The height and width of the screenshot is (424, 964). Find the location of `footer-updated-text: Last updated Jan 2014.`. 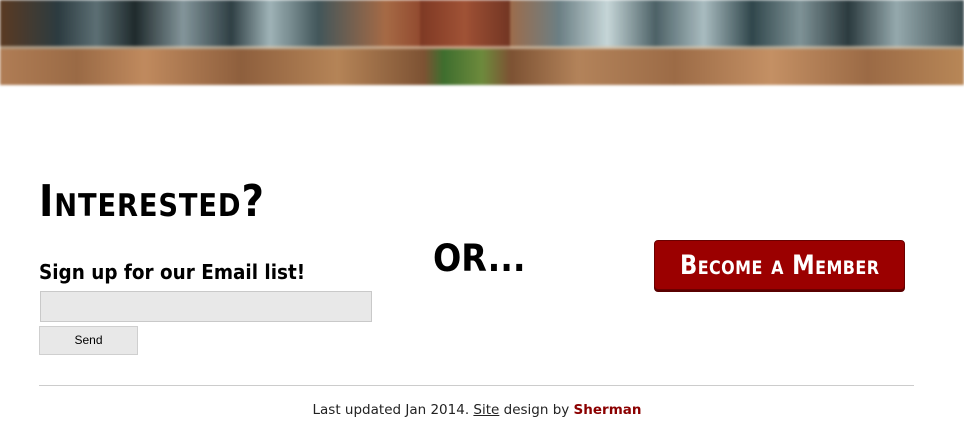

footer-updated-text: Last updated Jan 2014. is located at coordinates (393, 410).